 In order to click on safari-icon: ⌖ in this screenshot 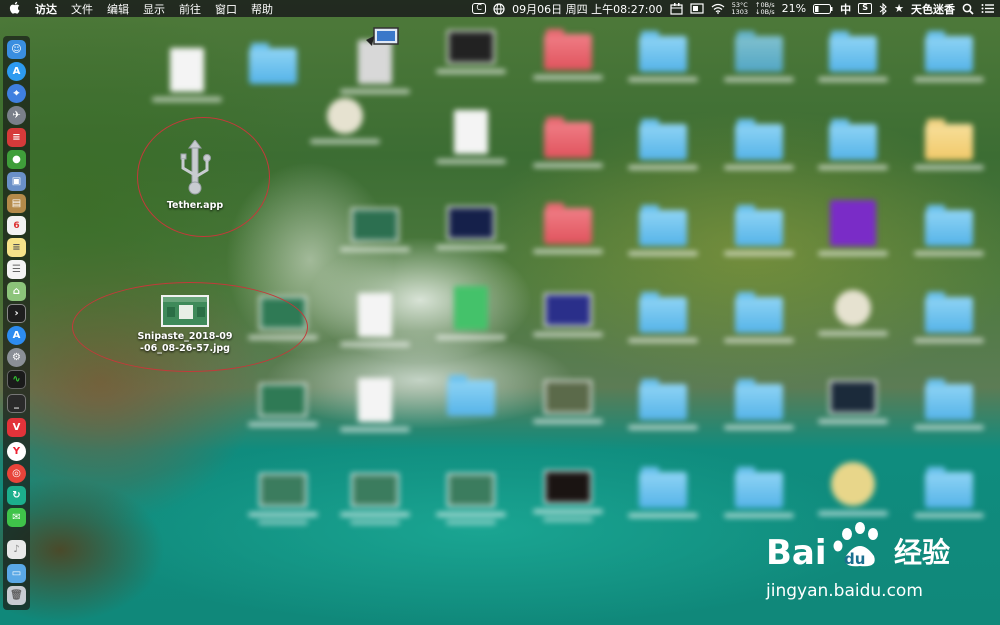, I will do `click(16, 93)`.